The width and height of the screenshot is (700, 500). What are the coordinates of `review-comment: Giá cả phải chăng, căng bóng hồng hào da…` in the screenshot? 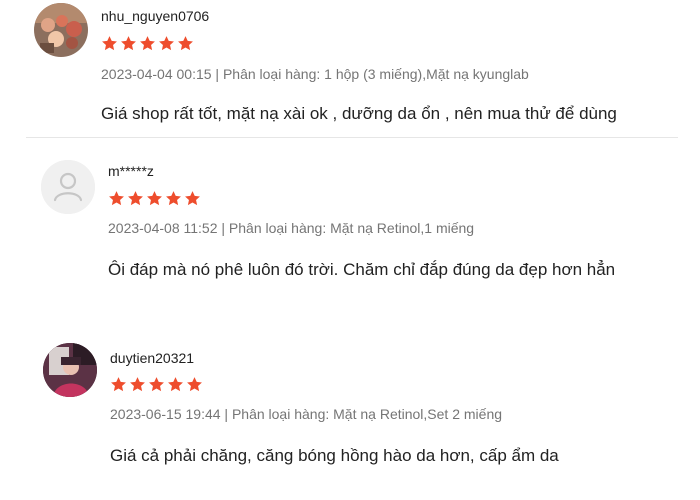 It's located at (334, 455).